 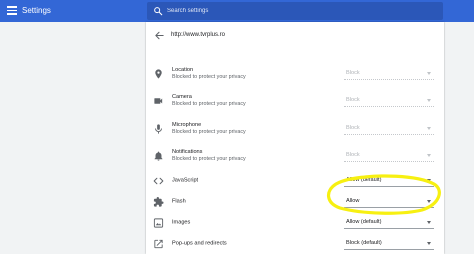 I want to click on code-icon, so click(x=158, y=181).